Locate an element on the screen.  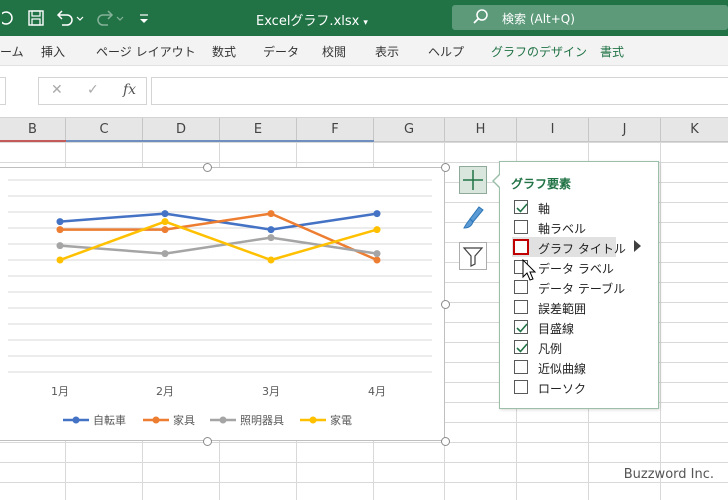
column-header-j: J is located at coordinates (625, 130).